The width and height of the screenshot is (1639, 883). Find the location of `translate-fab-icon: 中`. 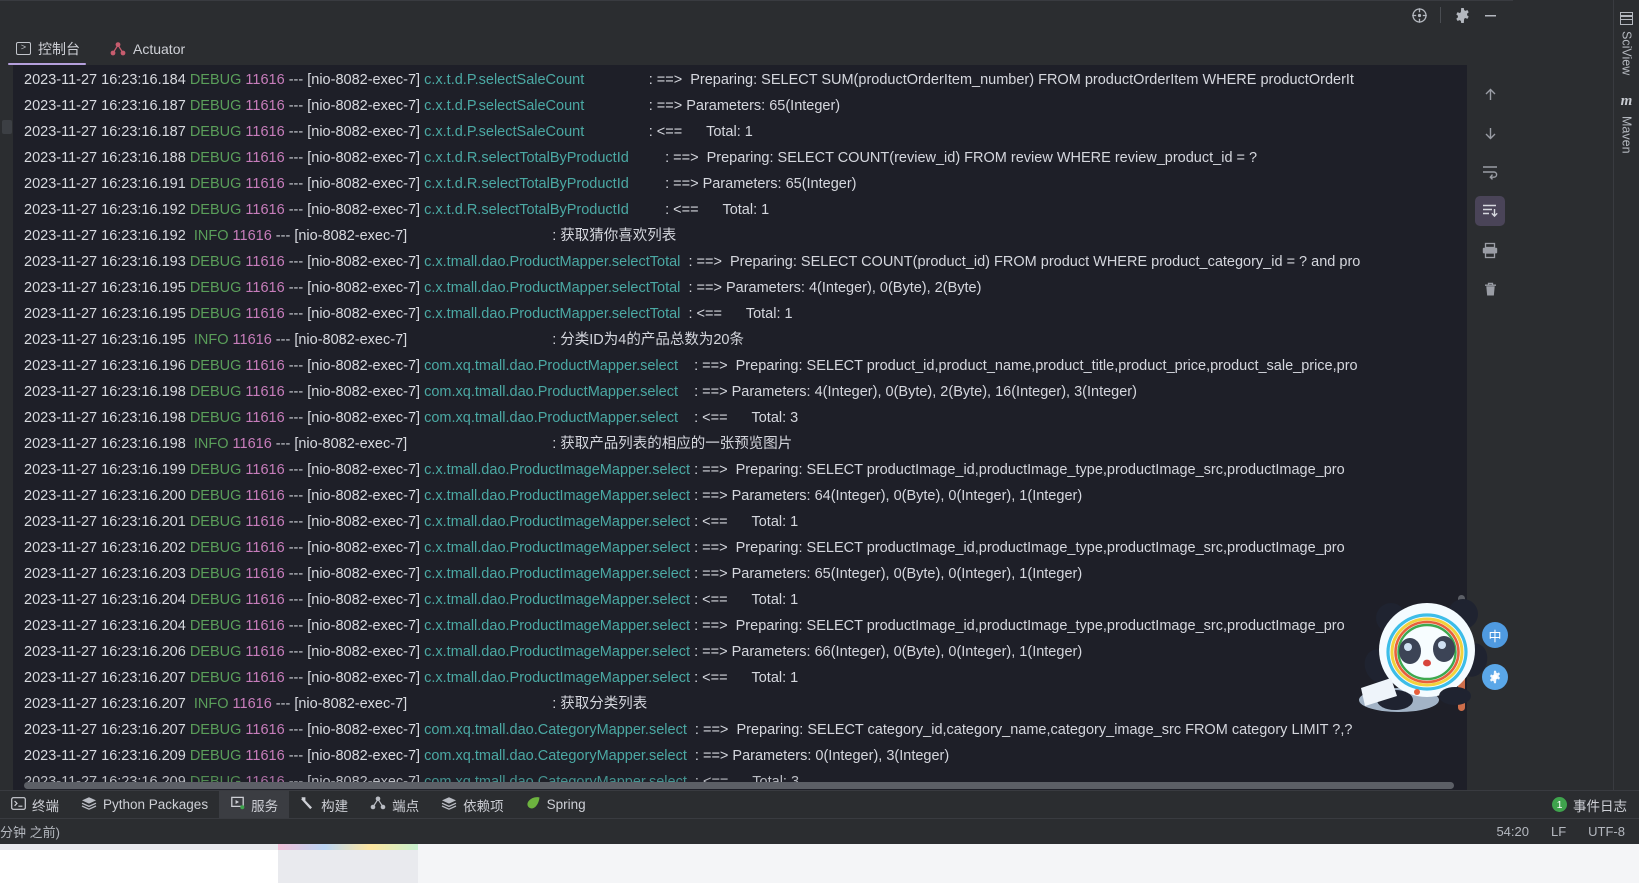

translate-fab-icon: 中 is located at coordinates (1495, 635).